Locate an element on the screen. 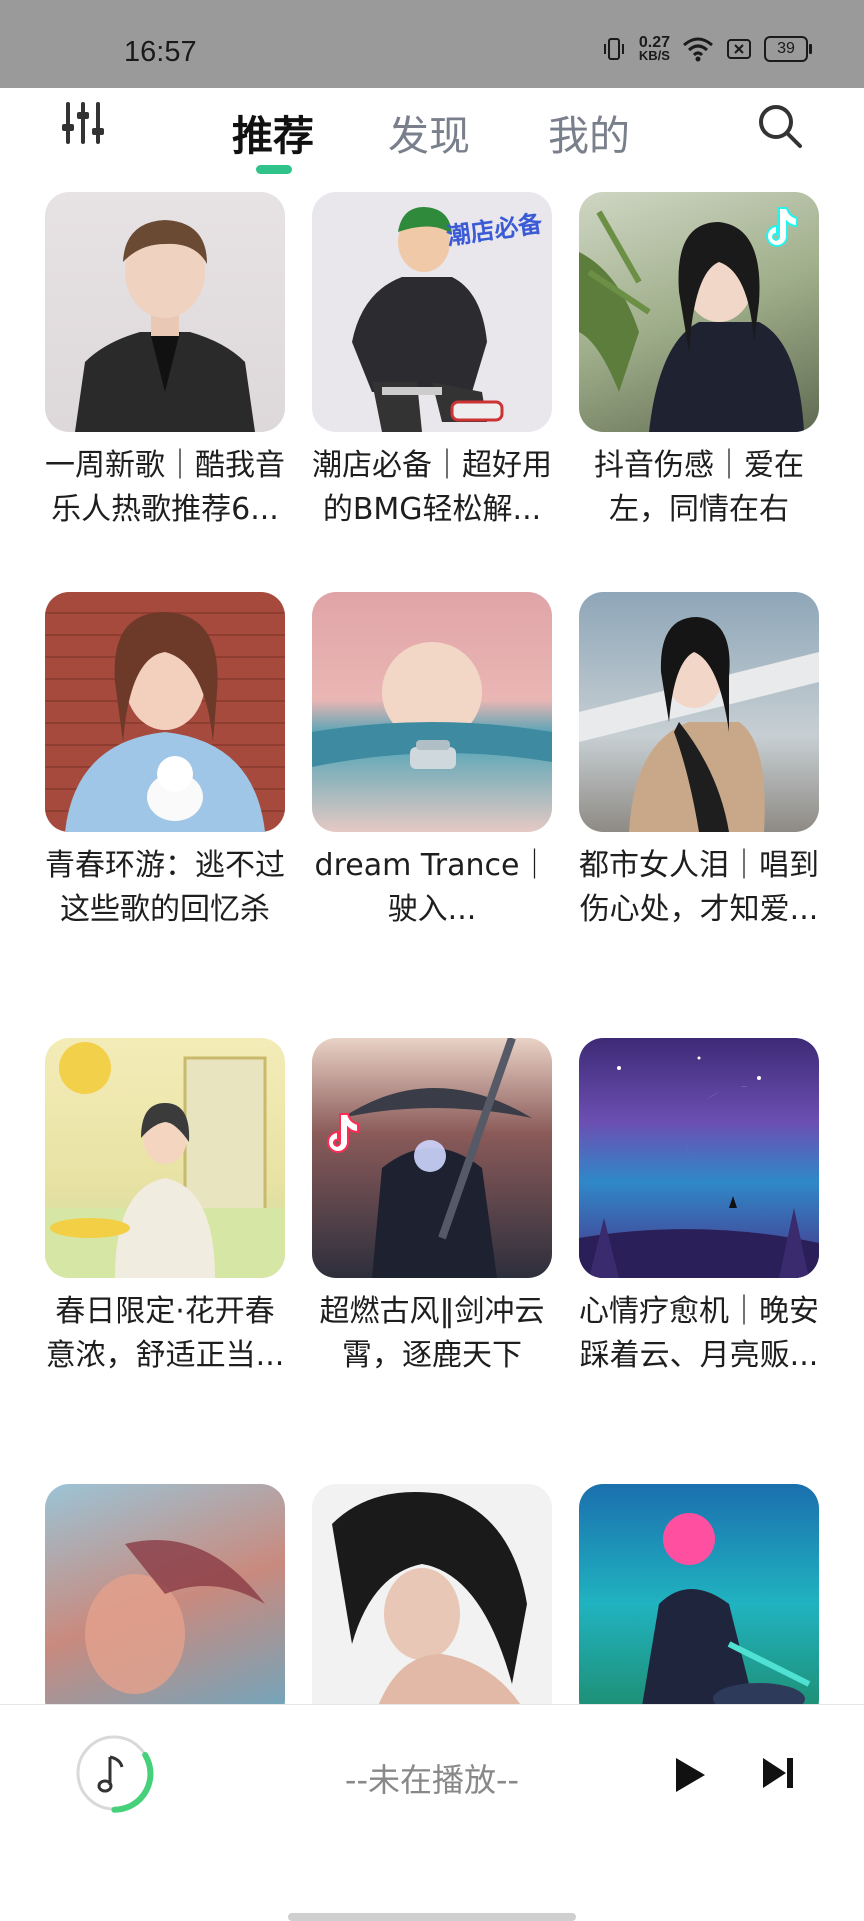  tab-recommend: 推荐 is located at coordinates (273, 132).